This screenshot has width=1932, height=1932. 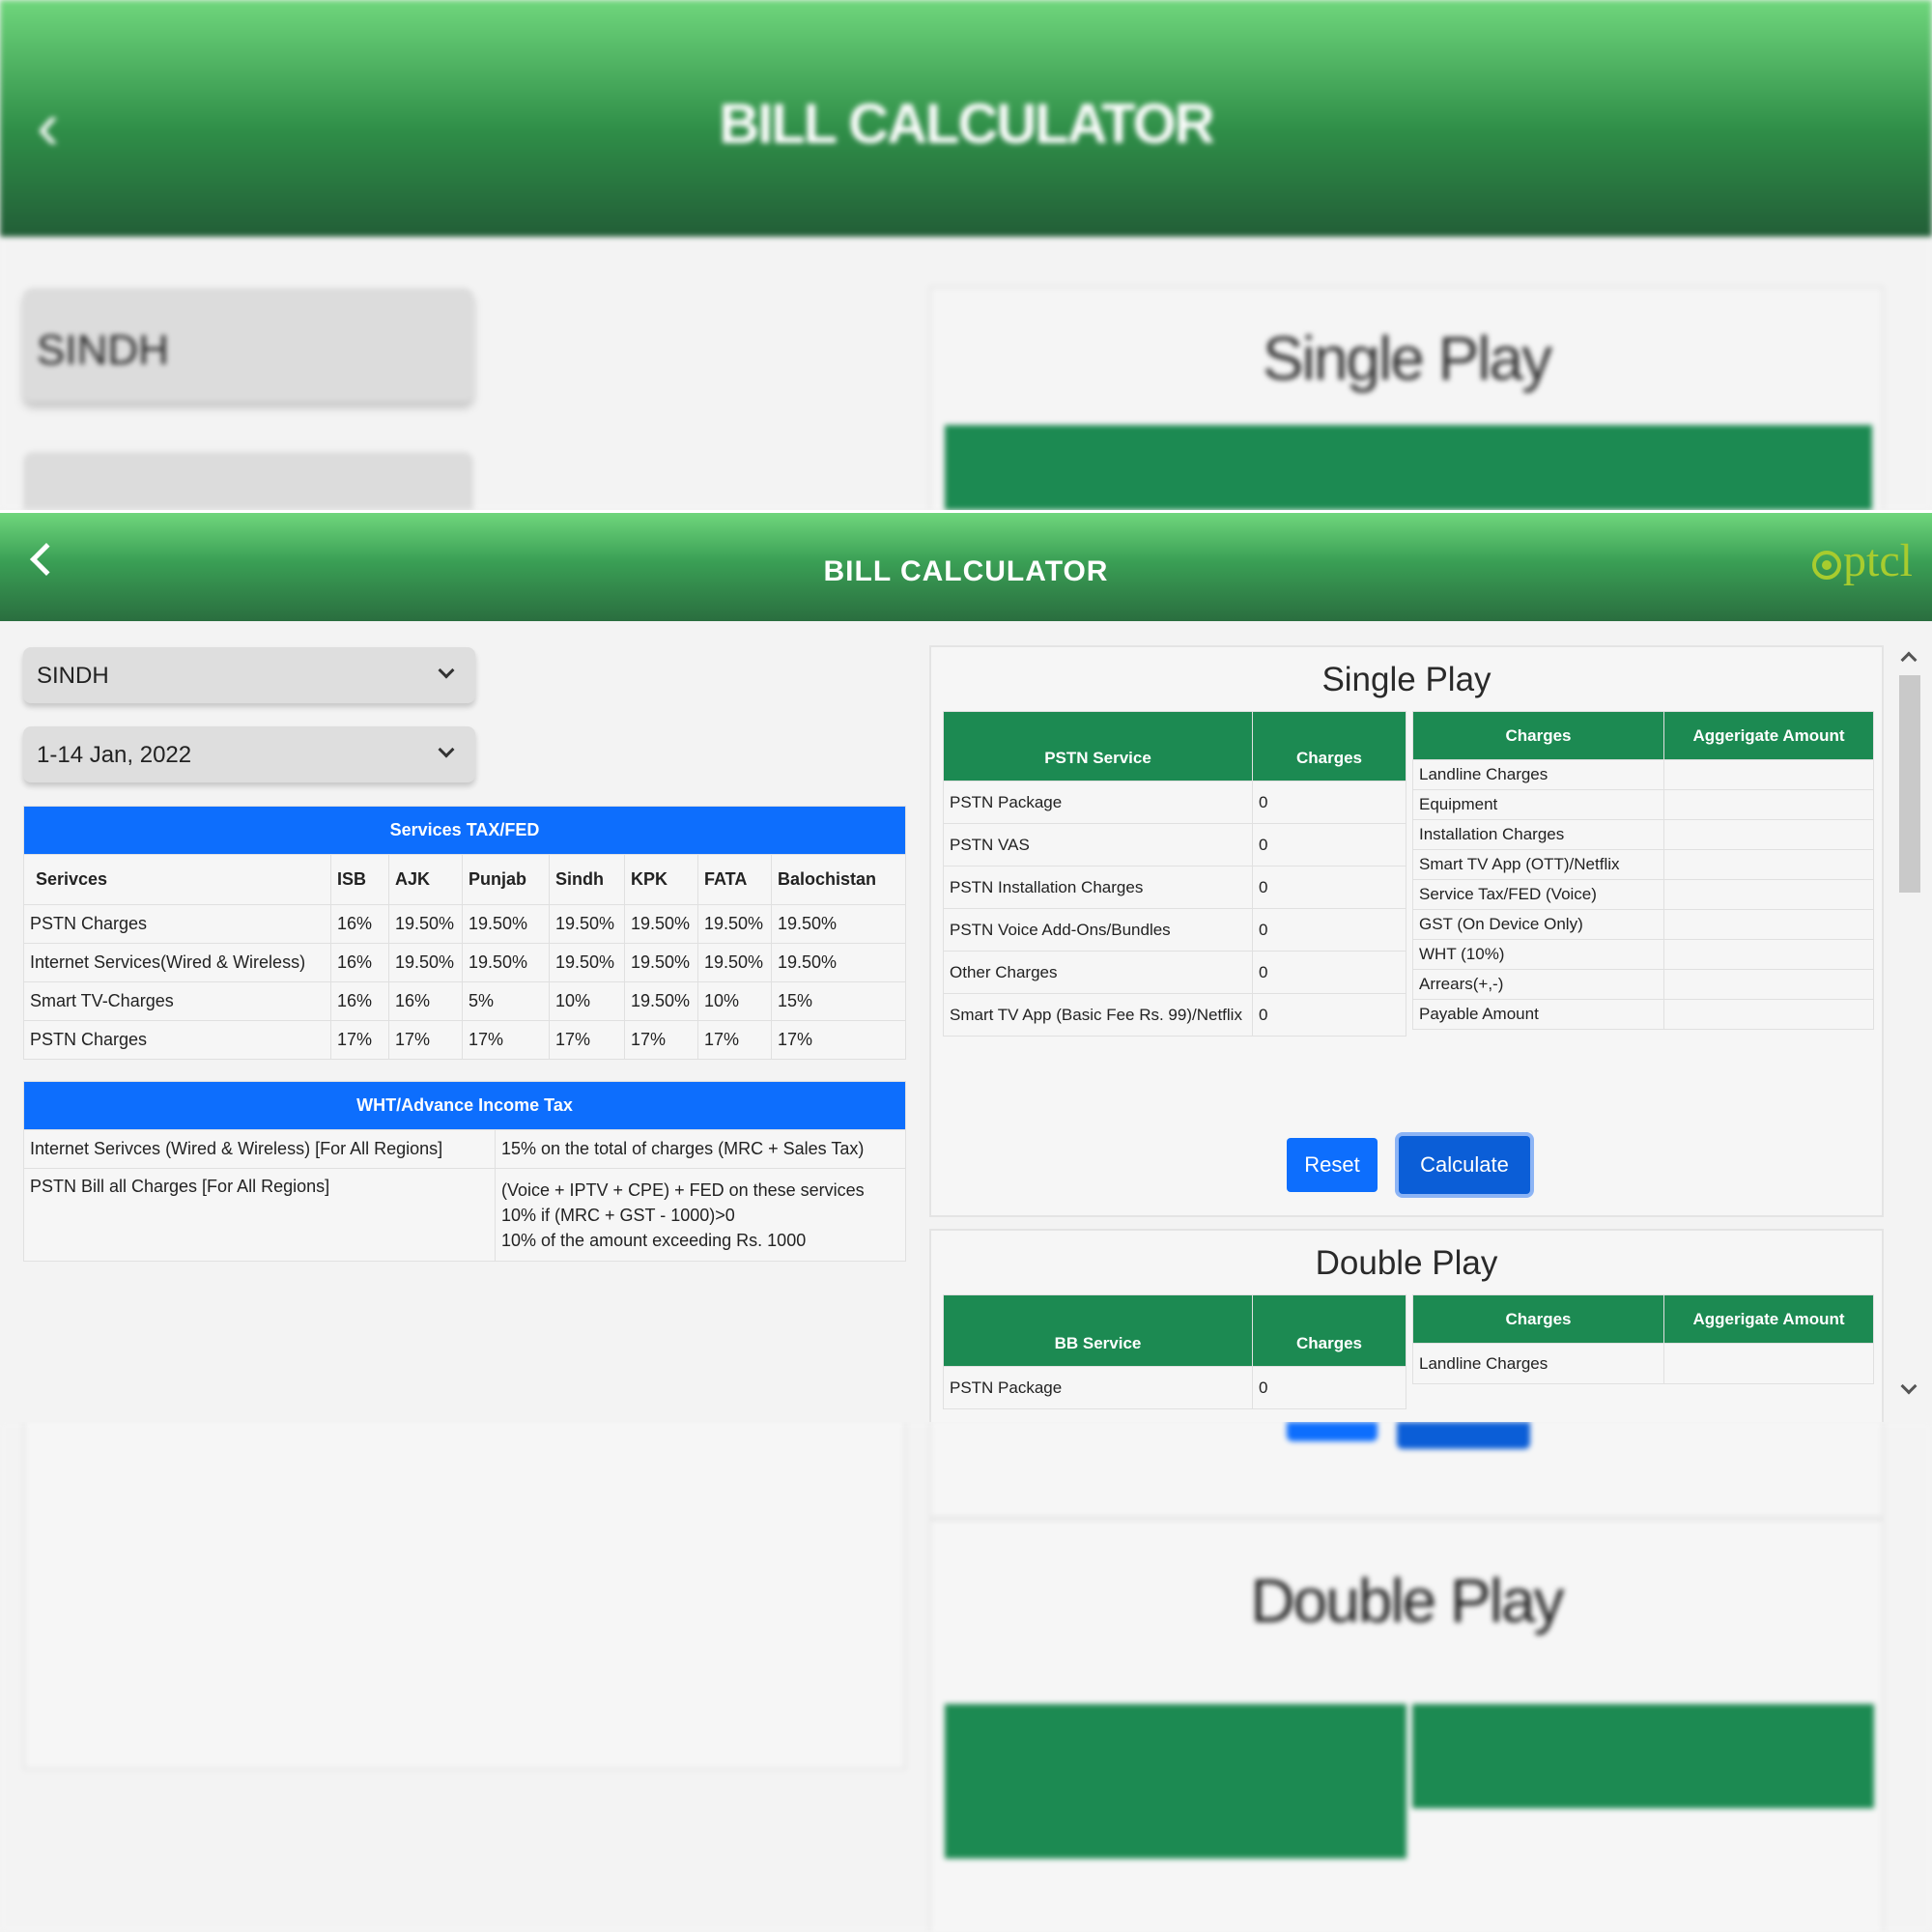 I want to click on blurred-single-play-card: Single Play, so click(x=1406, y=398).